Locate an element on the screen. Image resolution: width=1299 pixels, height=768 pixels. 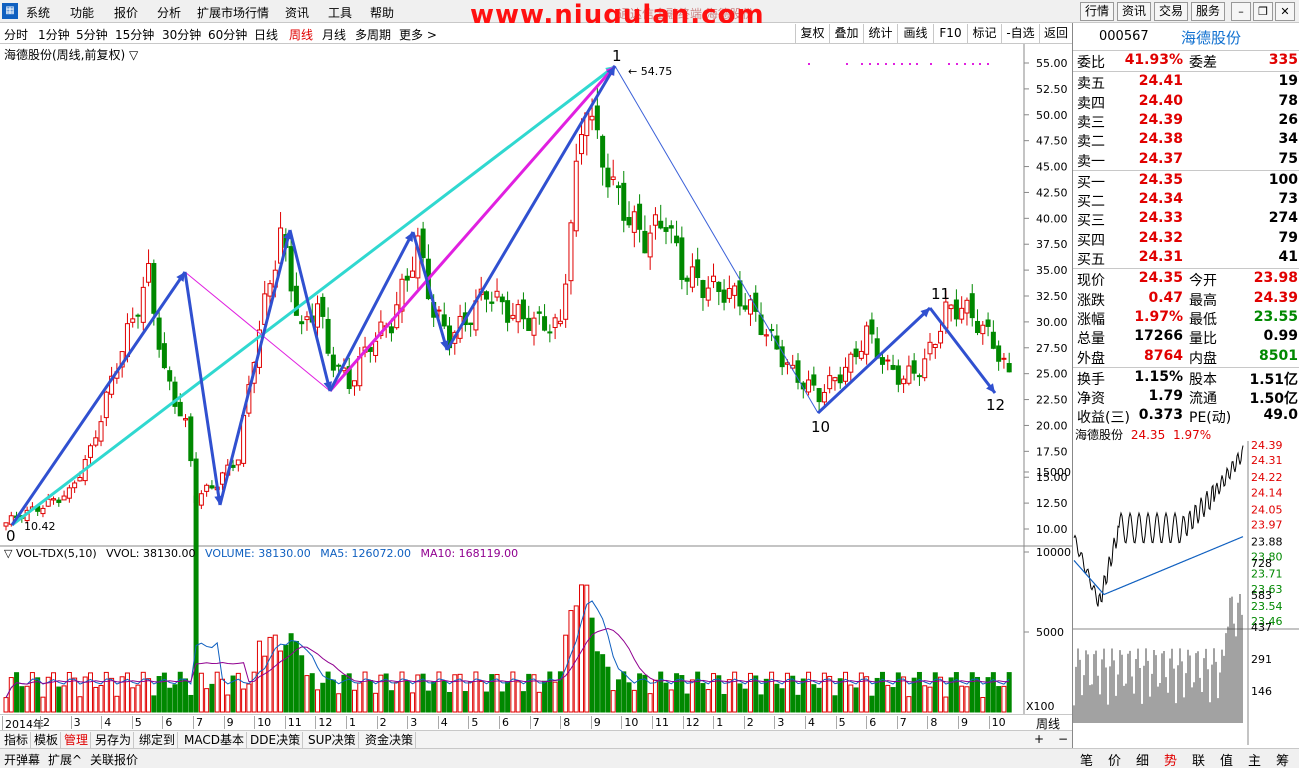
app-logo-icon: ▦ is located at coordinates (10, 11).